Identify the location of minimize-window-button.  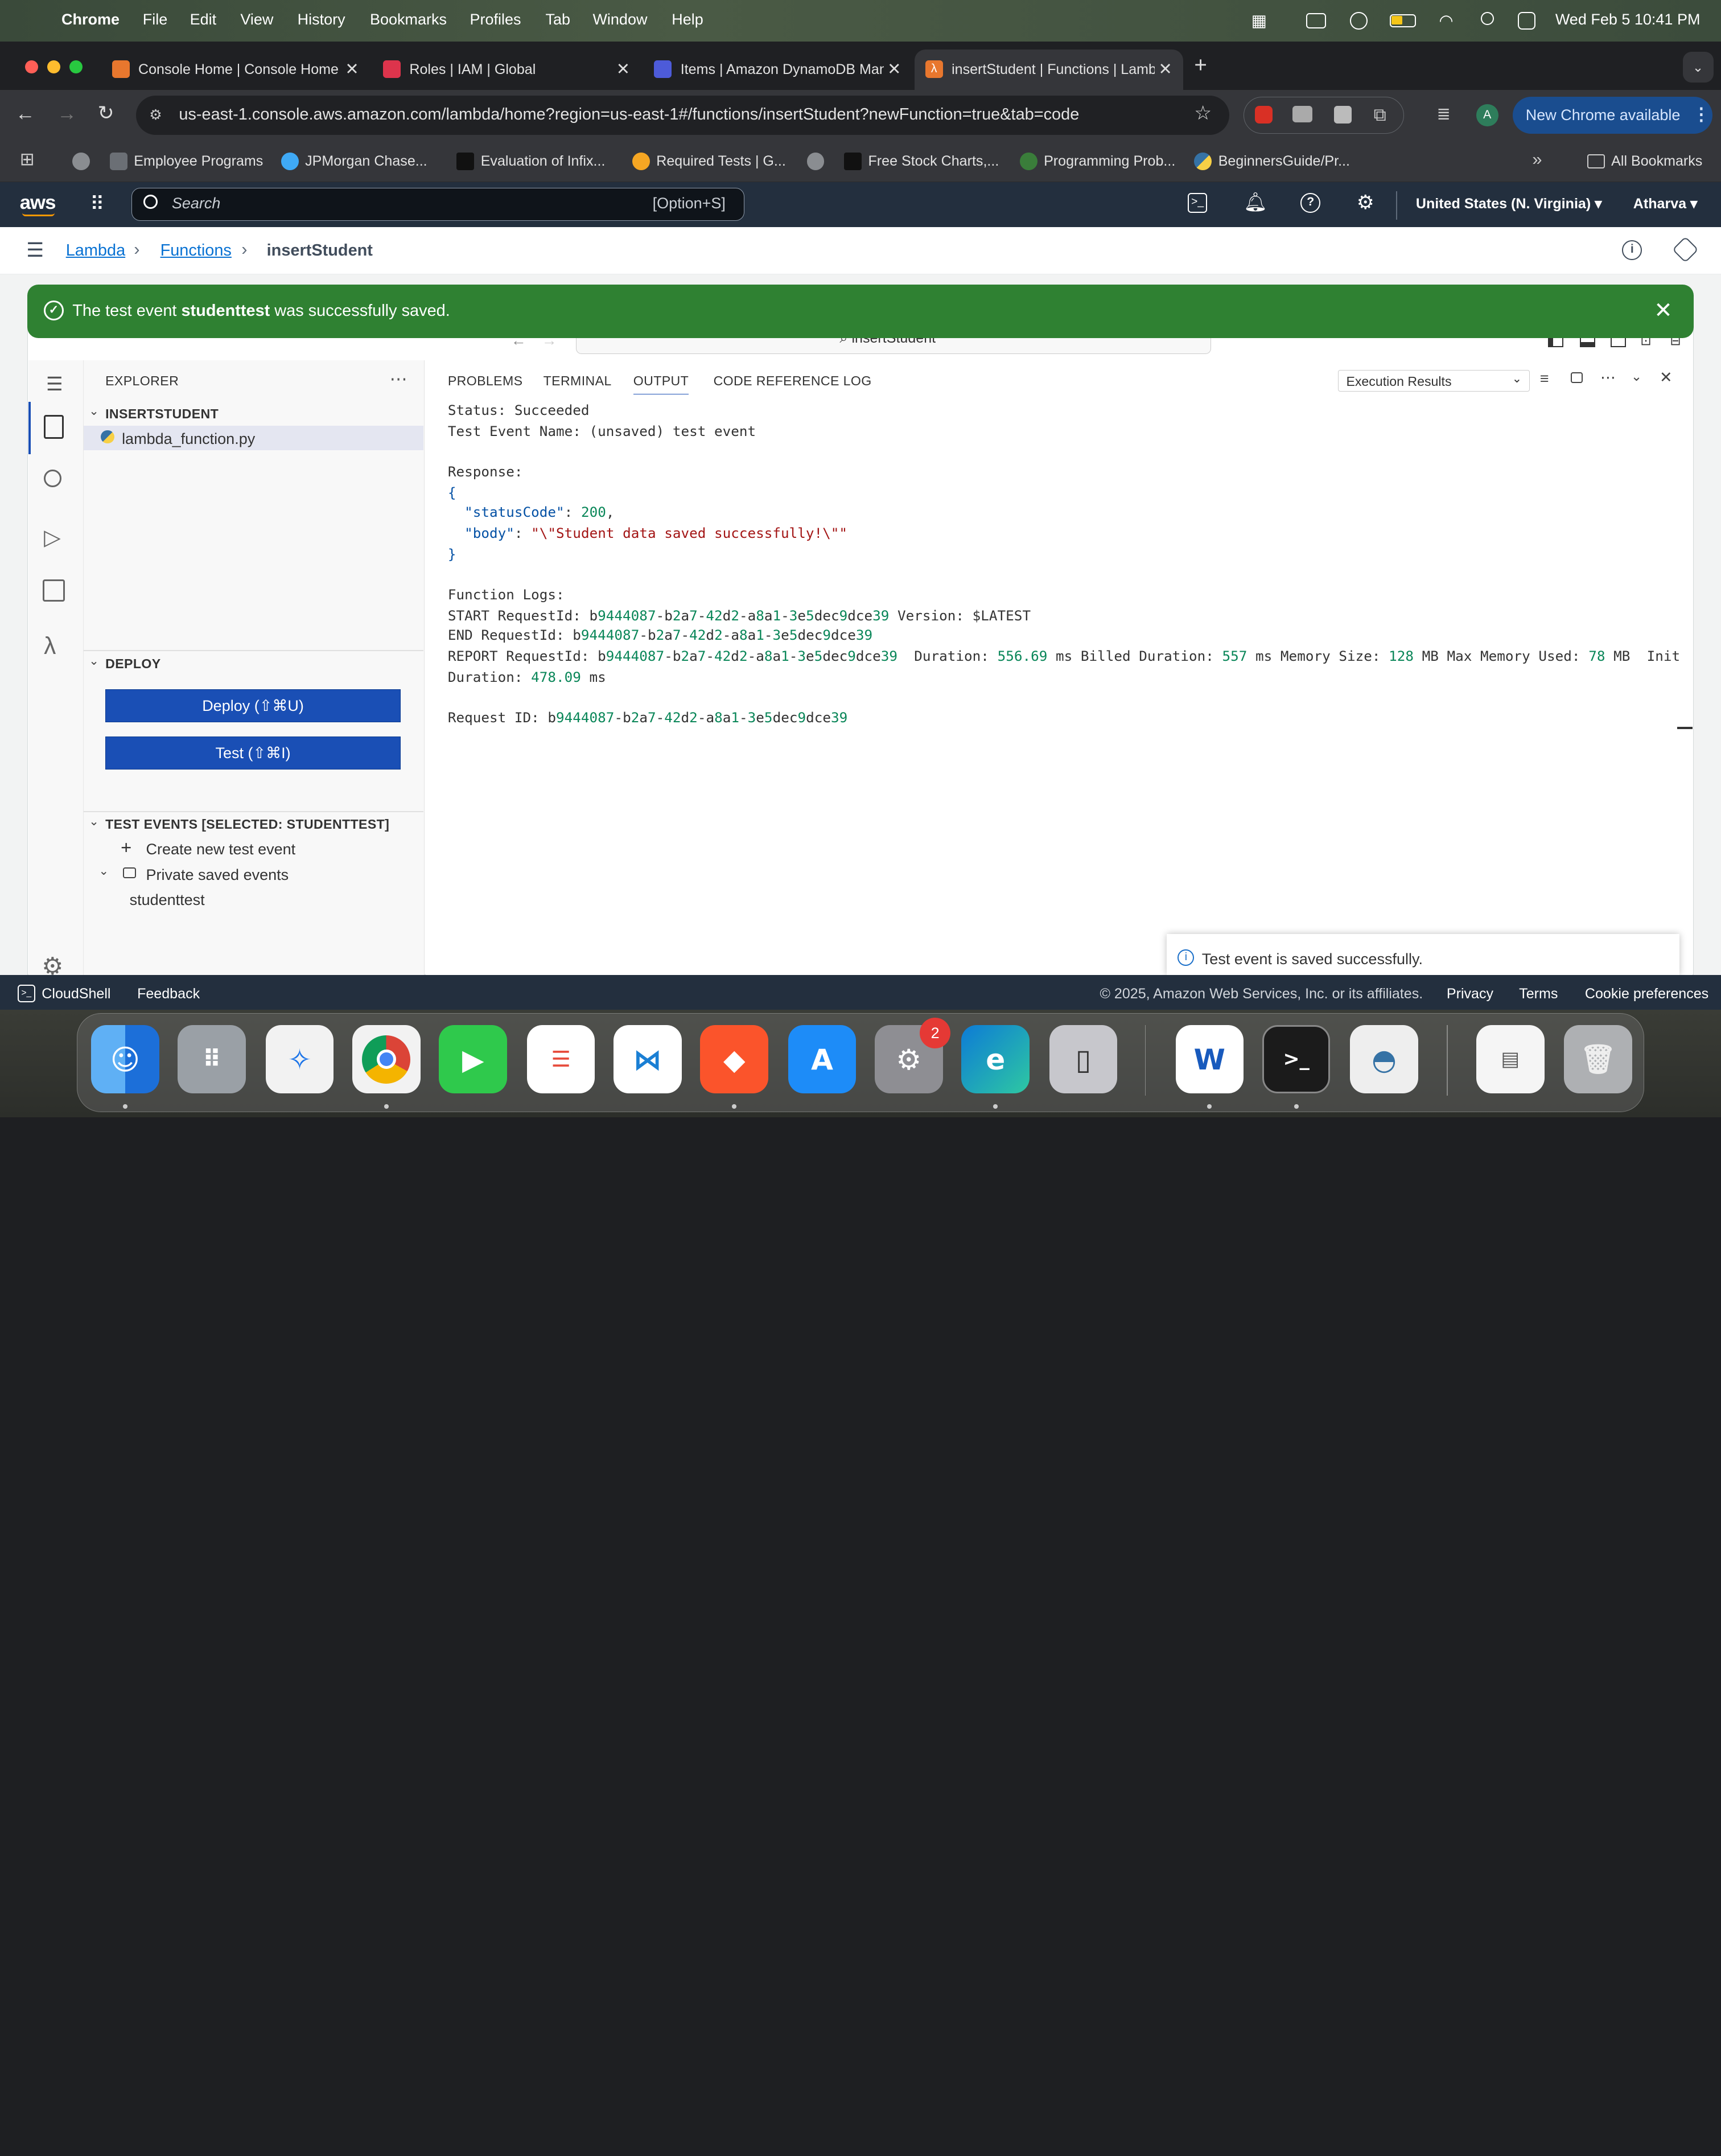
(54, 67).